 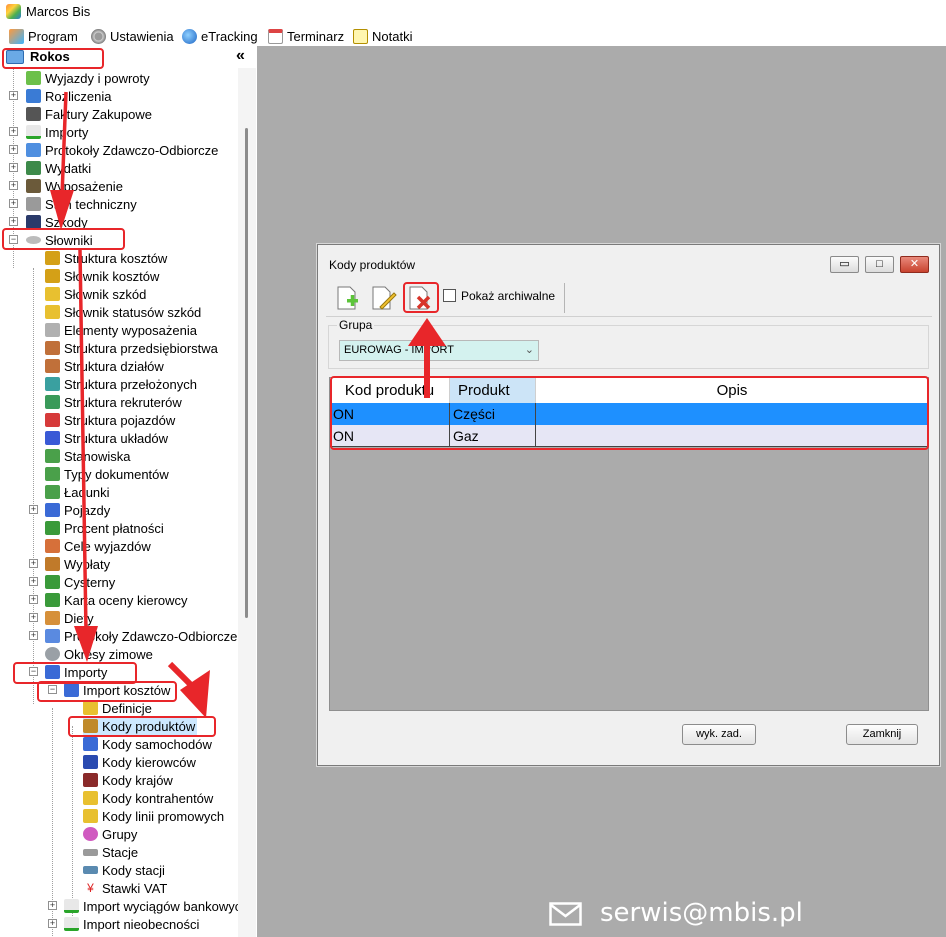 What do you see at coordinates (90, 870) in the screenshot?
I see `station-codes-icon` at bounding box center [90, 870].